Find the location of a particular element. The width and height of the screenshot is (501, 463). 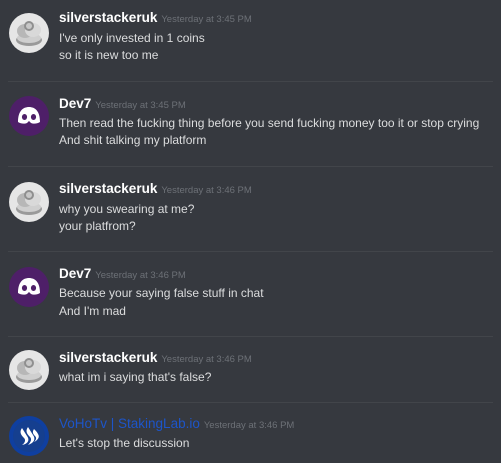

message-line: your platfrom? is located at coordinates (97, 226).